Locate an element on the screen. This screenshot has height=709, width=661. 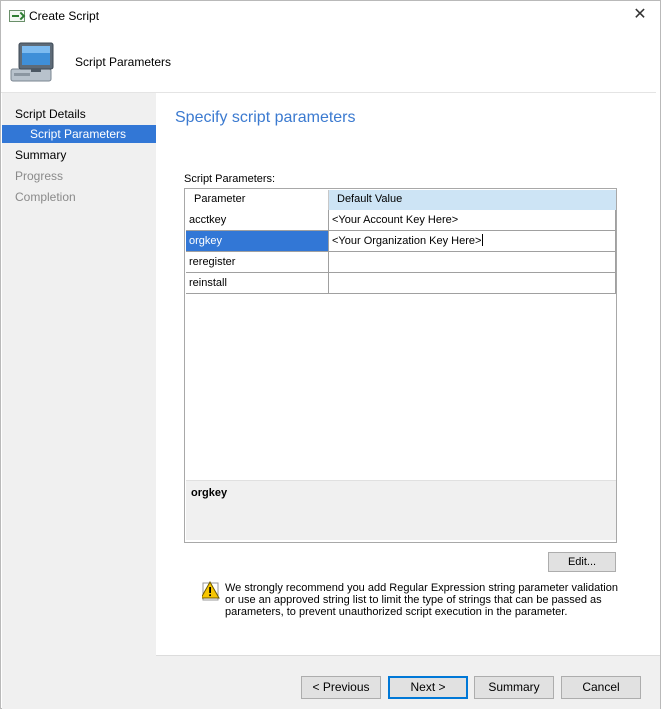
table-row-selected: orgkey <Your Organization Key Here> is located at coordinates (401, 241).